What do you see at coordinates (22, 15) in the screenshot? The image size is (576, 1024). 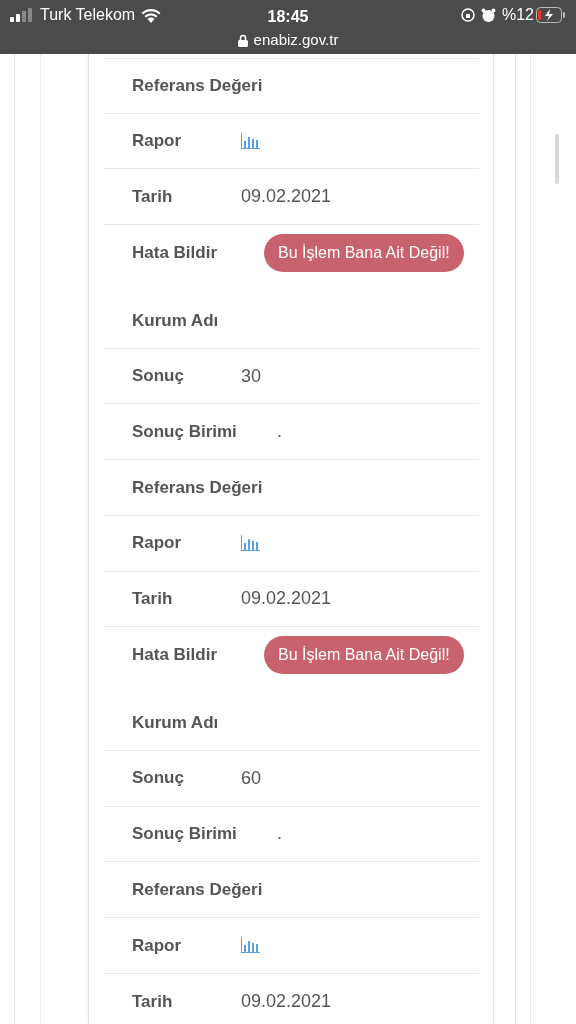 I see `signal-icon` at bounding box center [22, 15].